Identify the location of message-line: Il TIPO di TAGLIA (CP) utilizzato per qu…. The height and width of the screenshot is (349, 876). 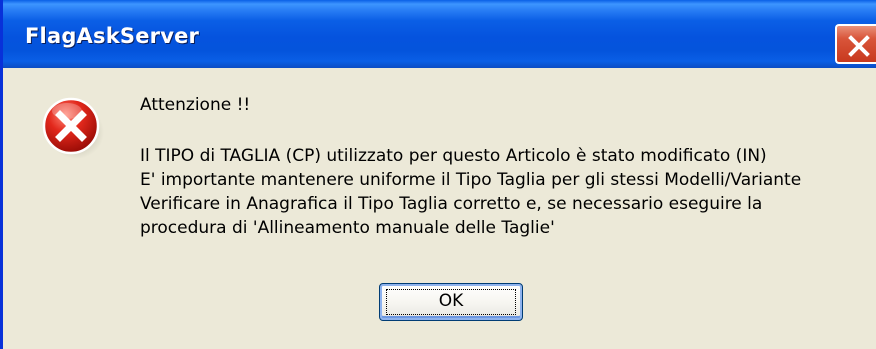
(453, 156).